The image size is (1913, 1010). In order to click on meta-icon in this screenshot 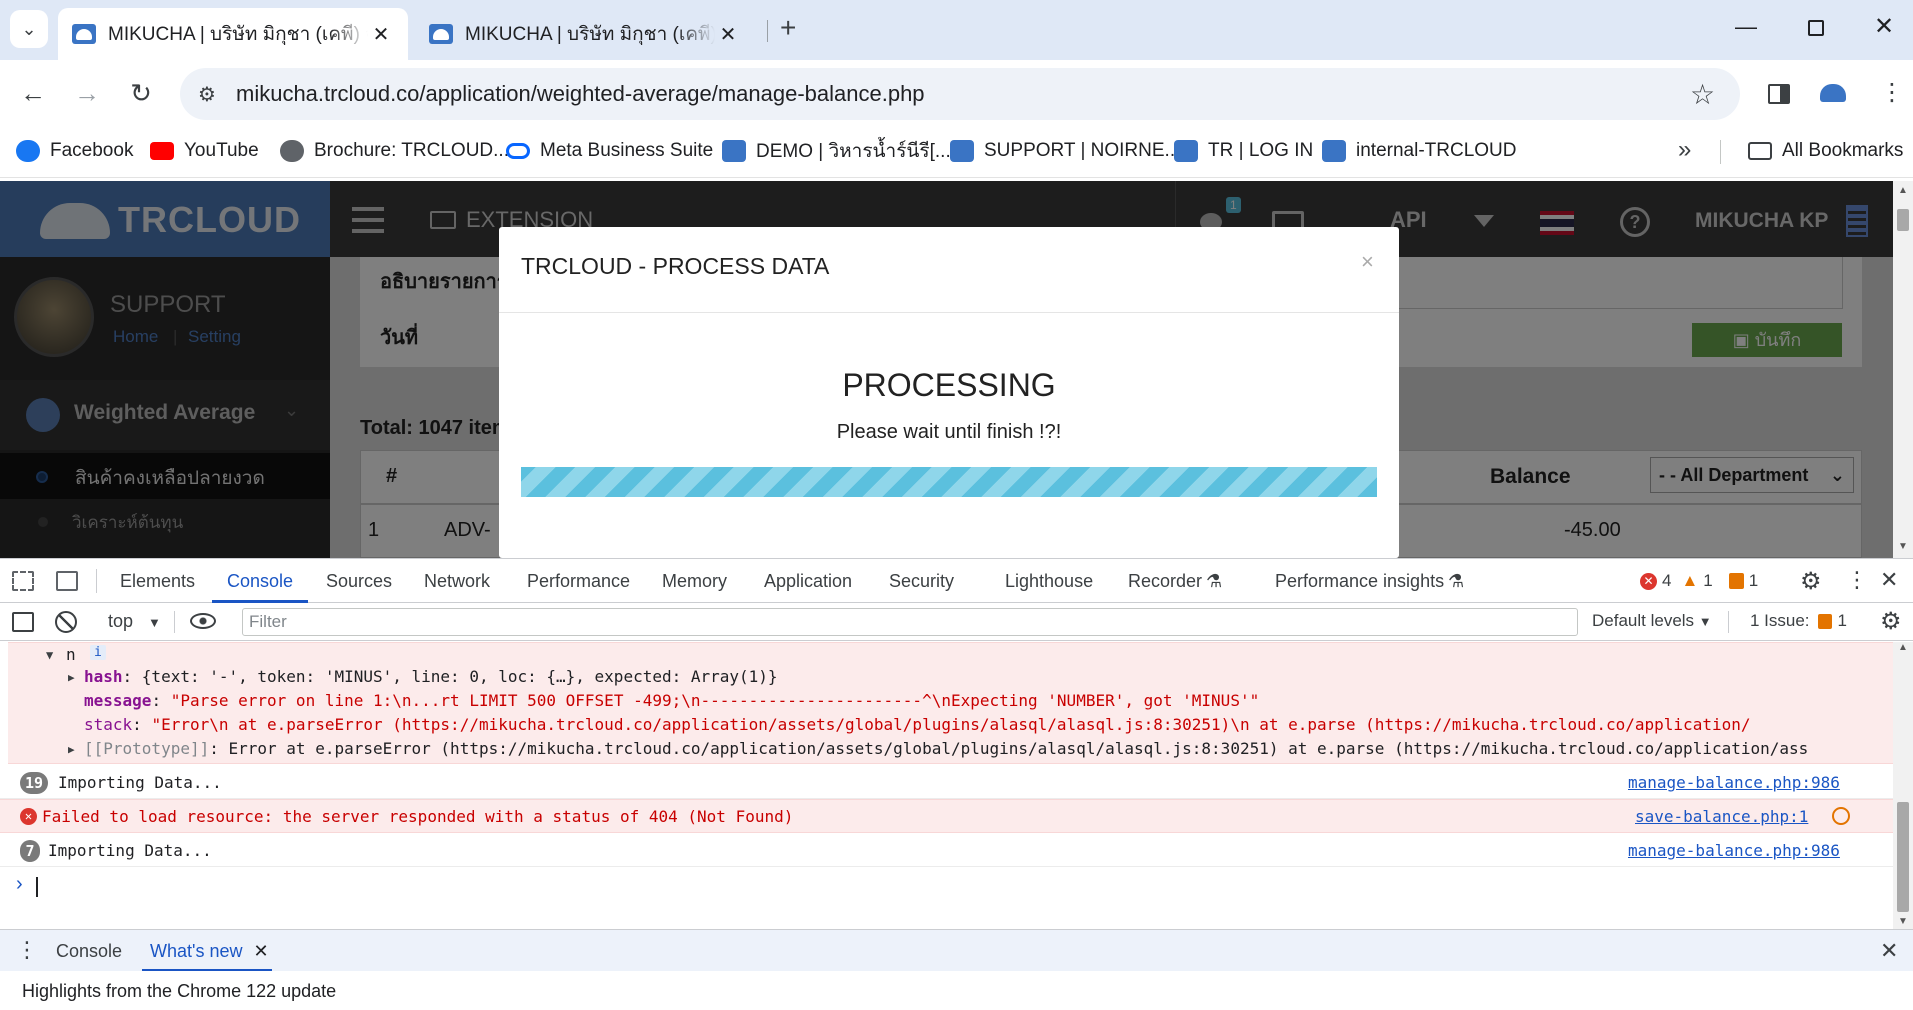, I will do `click(518, 151)`.